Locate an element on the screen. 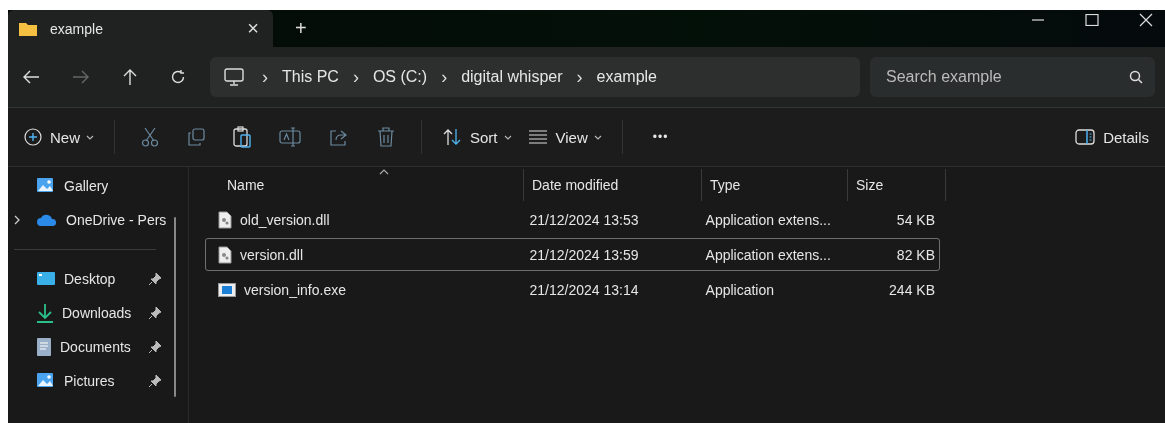 The image size is (1165, 423). breadcrumb: This PC is located at coordinates (310, 77).